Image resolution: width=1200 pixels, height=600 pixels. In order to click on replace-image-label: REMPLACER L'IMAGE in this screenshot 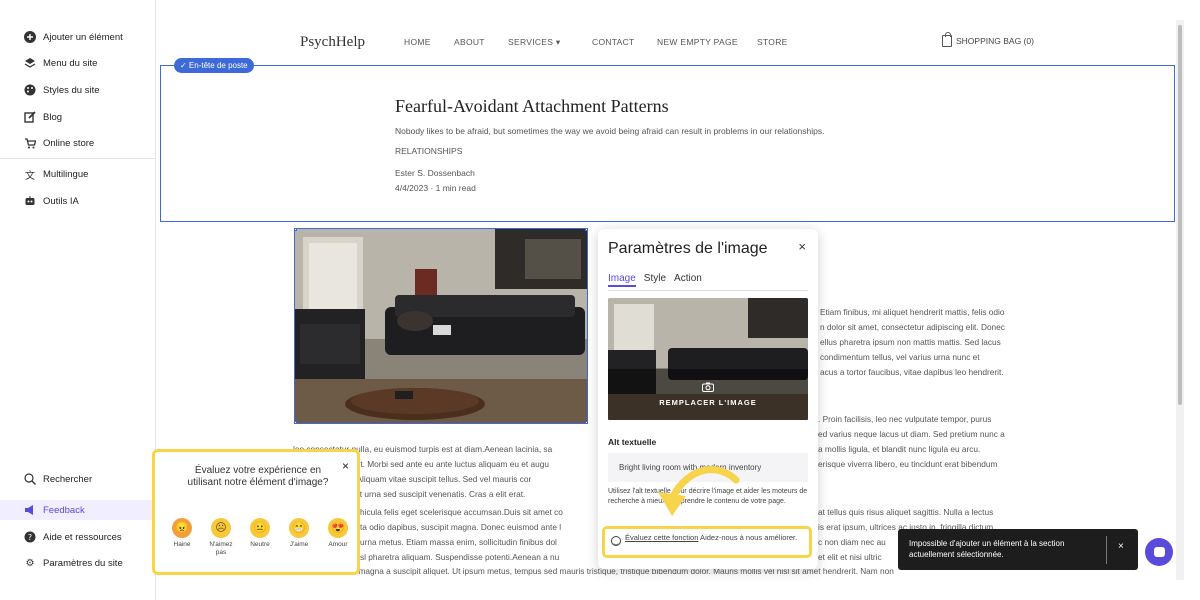, I will do `click(708, 402)`.